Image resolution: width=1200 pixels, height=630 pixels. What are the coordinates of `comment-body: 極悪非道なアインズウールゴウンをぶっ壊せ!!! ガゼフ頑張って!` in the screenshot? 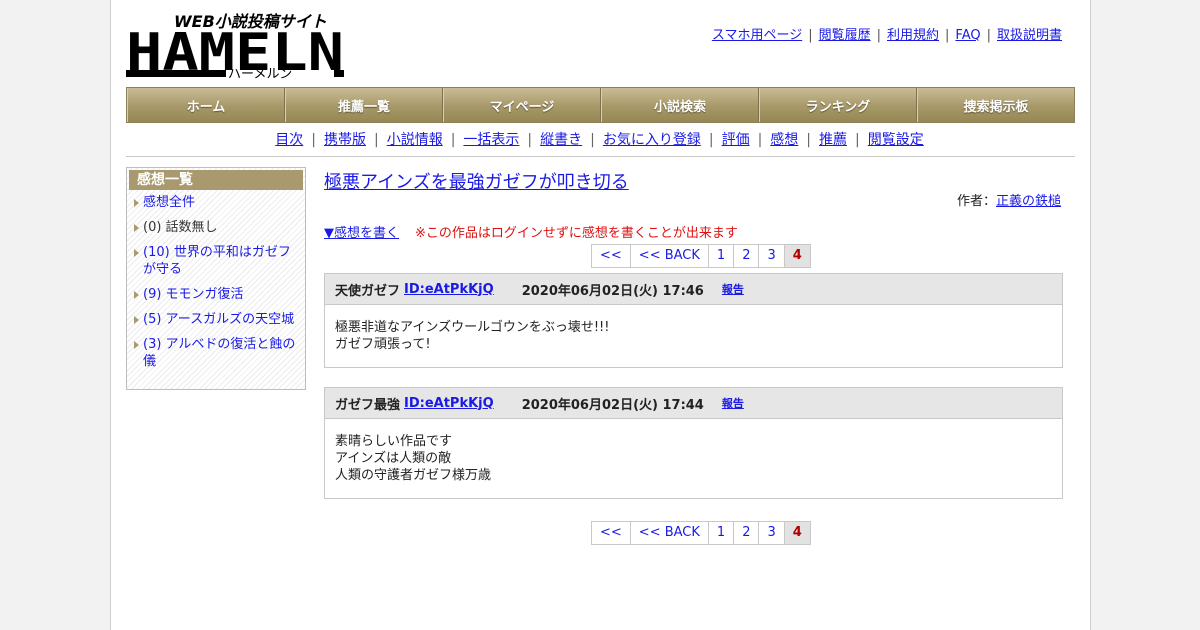 It's located at (693, 336).